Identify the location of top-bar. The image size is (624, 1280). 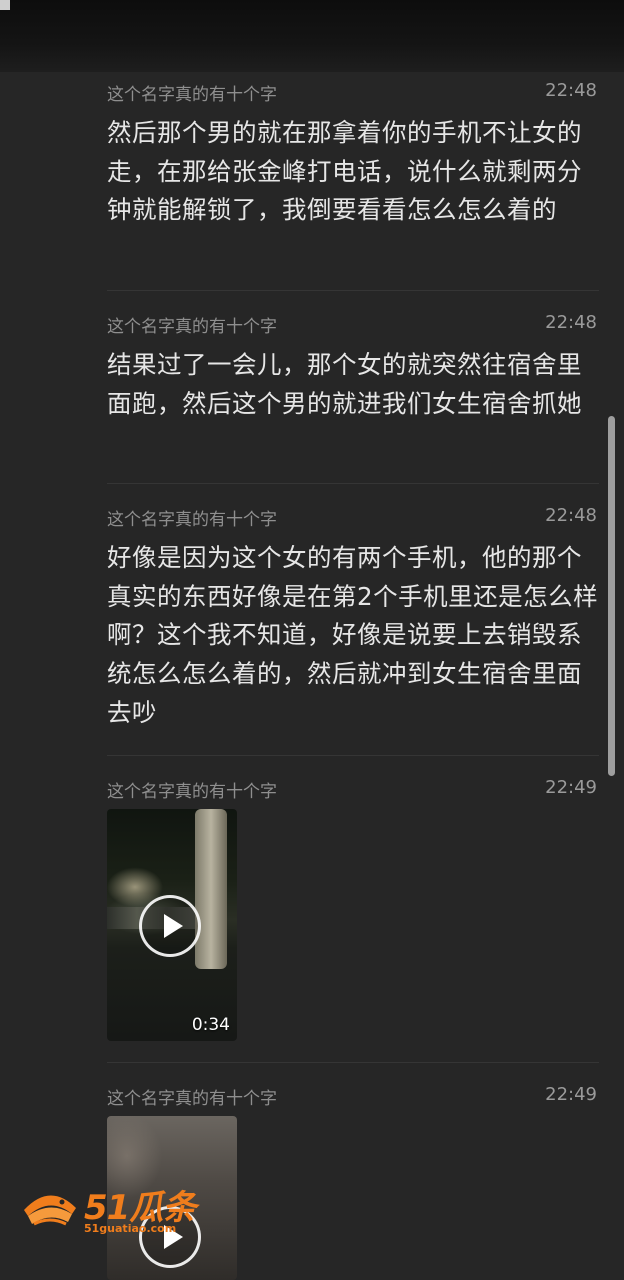
(312, 36).